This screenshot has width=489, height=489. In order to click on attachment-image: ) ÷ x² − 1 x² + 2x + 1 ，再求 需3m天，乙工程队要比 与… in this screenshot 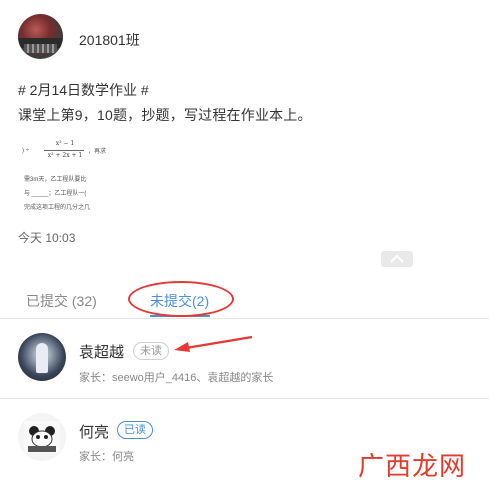, I will do `click(64, 179)`.